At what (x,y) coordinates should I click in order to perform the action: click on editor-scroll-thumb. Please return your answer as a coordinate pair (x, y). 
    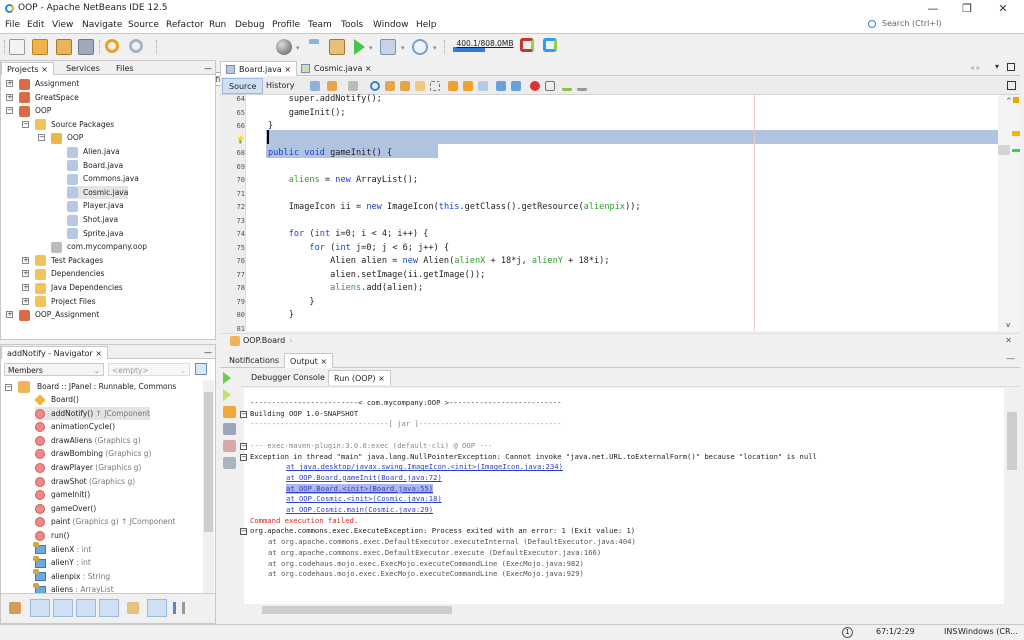
    Looking at the image, I should click on (1004, 150).